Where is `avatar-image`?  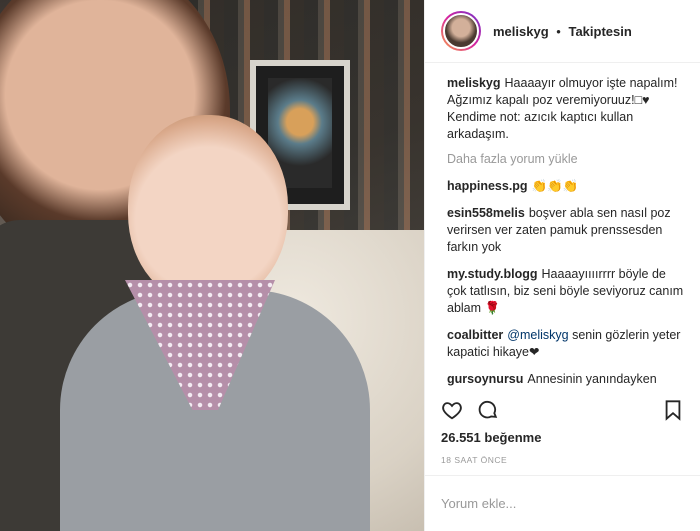
avatar-image is located at coordinates (461, 31).